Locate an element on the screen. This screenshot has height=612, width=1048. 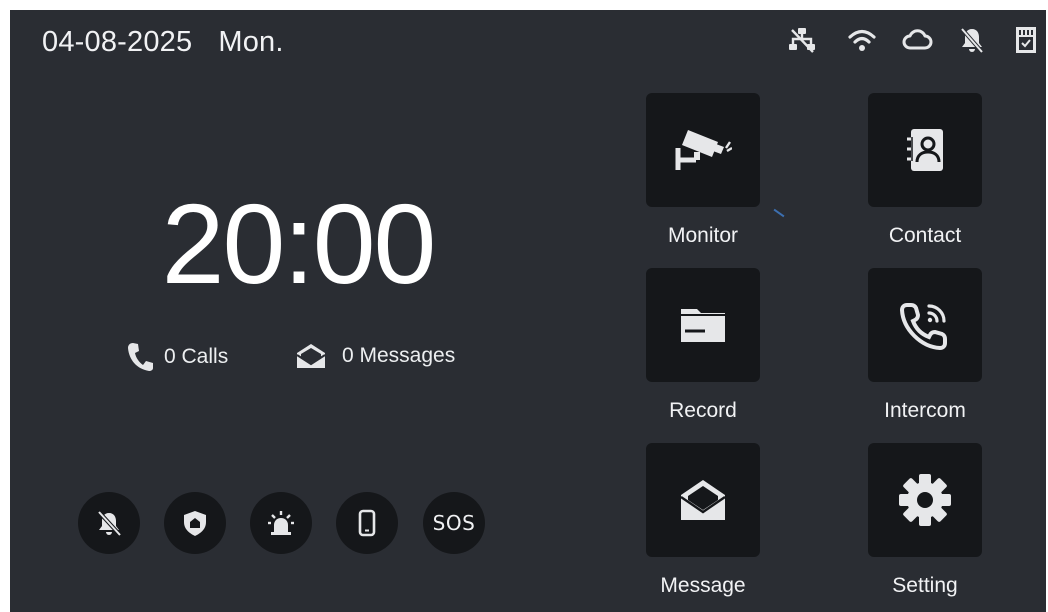
app-contact: Contact is located at coordinates (925, 176).